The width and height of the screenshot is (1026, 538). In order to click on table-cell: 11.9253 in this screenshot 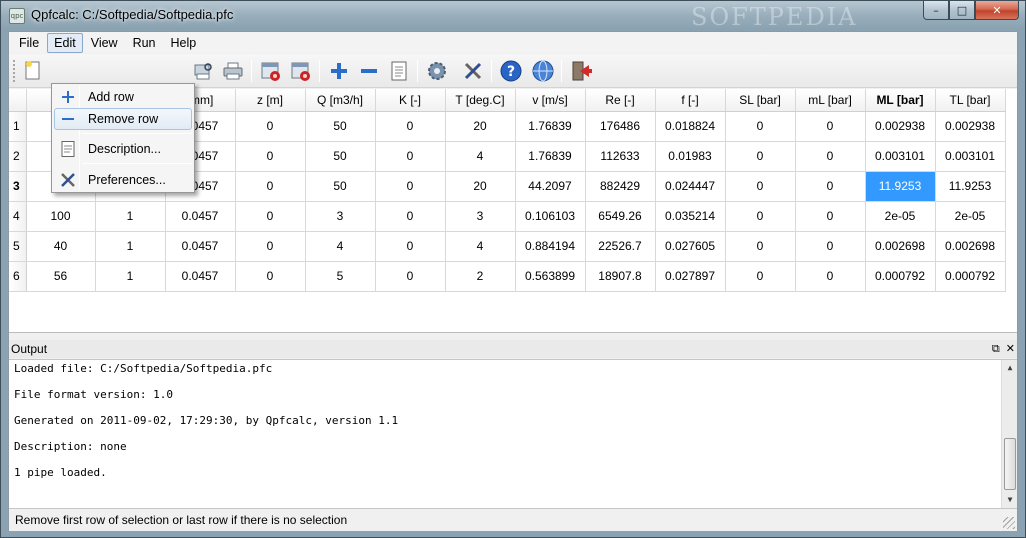, I will do `click(970, 186)`.